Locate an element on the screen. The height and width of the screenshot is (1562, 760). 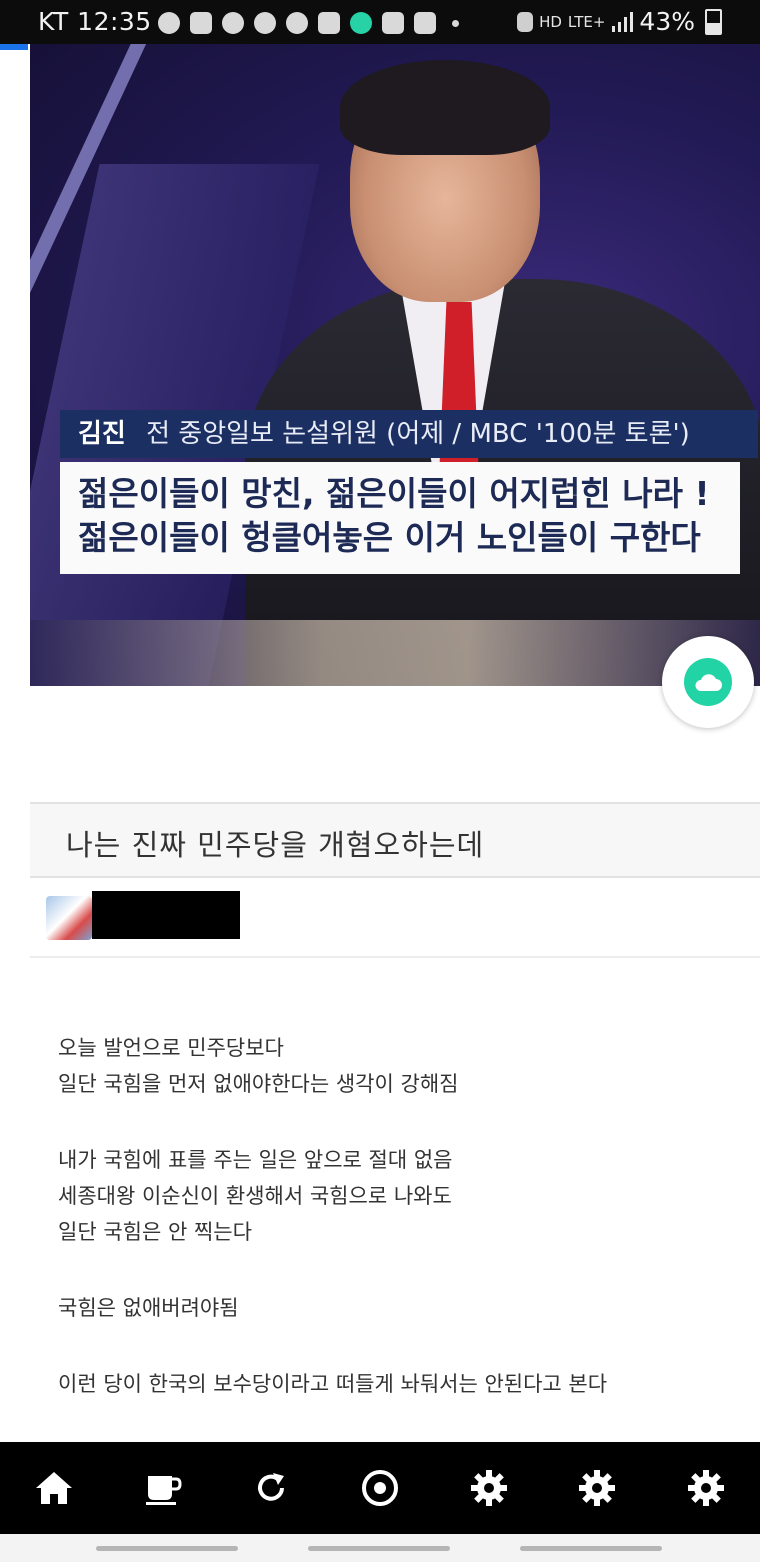
caption-line-2: 젊은이들이 헝클어놓은 이거 노인들이 구한다 is located at coordinates (389, 537).